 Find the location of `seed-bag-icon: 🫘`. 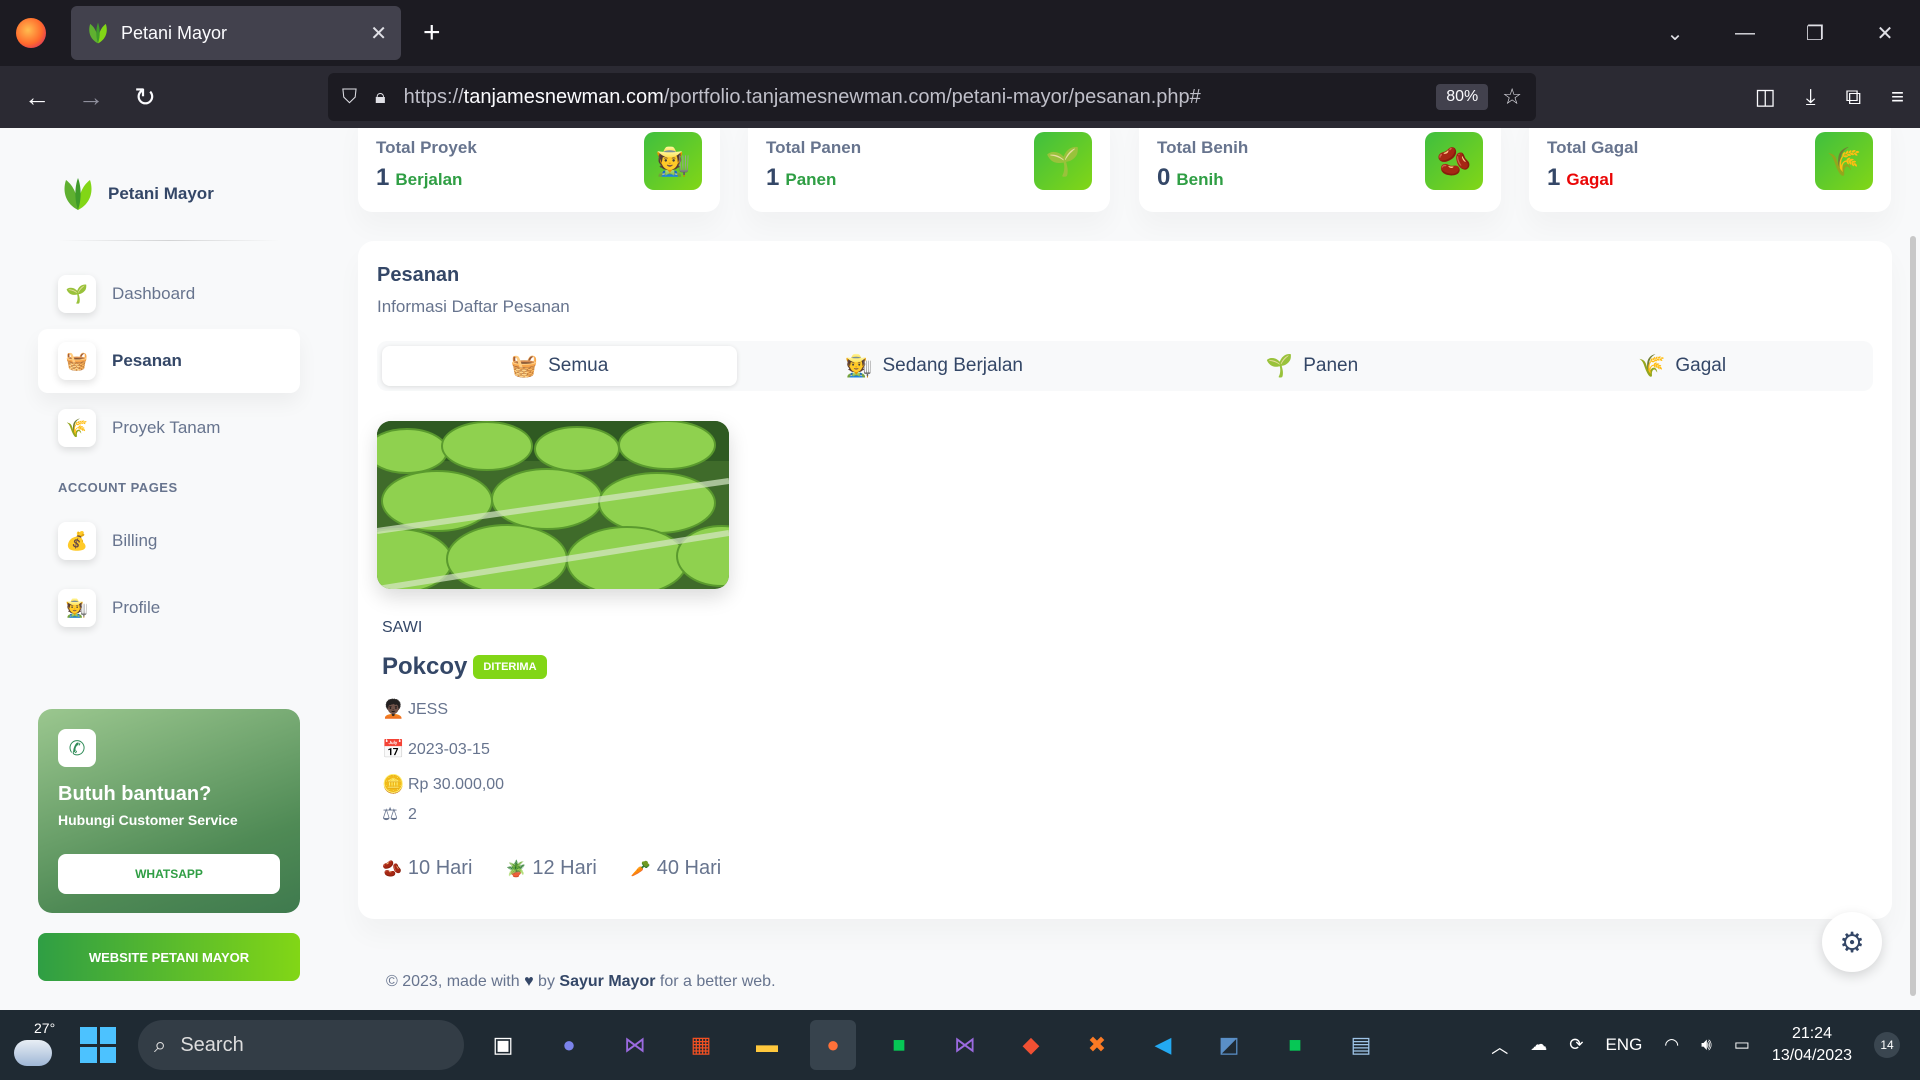

seed-bag-icon: 🫘 is located at coordinates (392, 869).